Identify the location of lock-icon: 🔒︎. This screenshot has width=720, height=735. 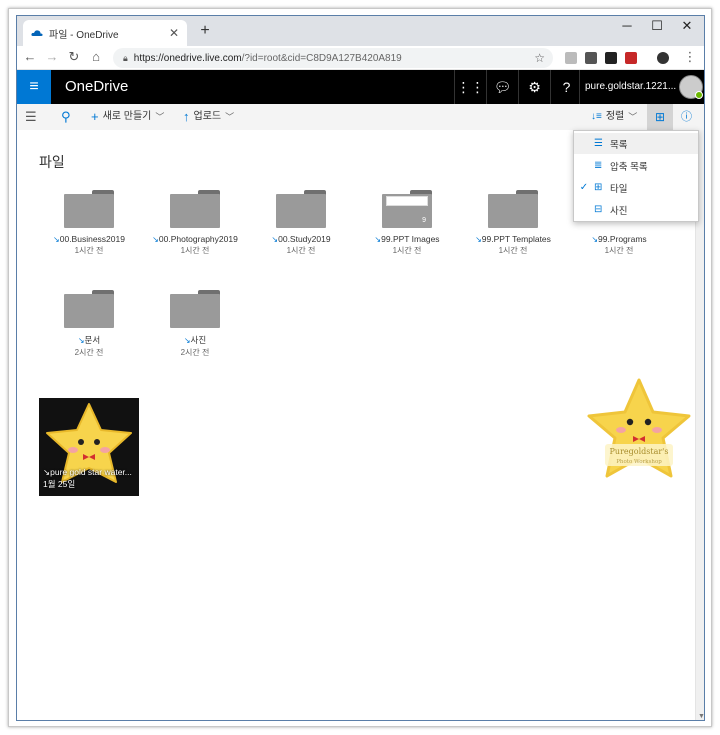
(125, 57).